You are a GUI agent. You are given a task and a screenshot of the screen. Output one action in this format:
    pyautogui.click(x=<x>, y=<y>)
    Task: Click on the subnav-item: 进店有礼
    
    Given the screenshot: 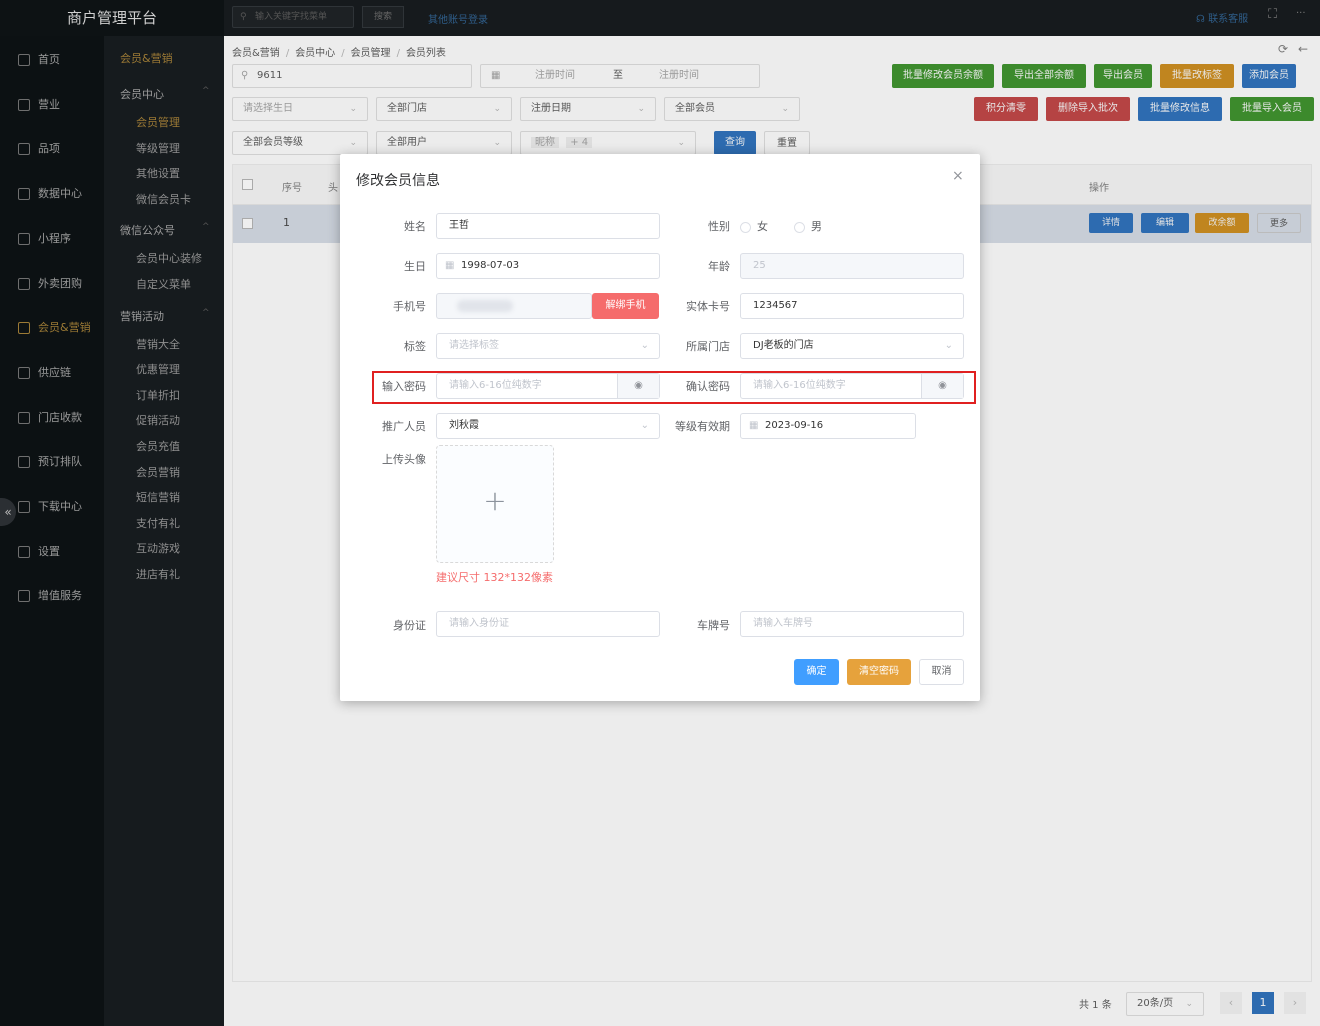 What is the action you would take?
    pyautogui.click(x=158, y=574)
    